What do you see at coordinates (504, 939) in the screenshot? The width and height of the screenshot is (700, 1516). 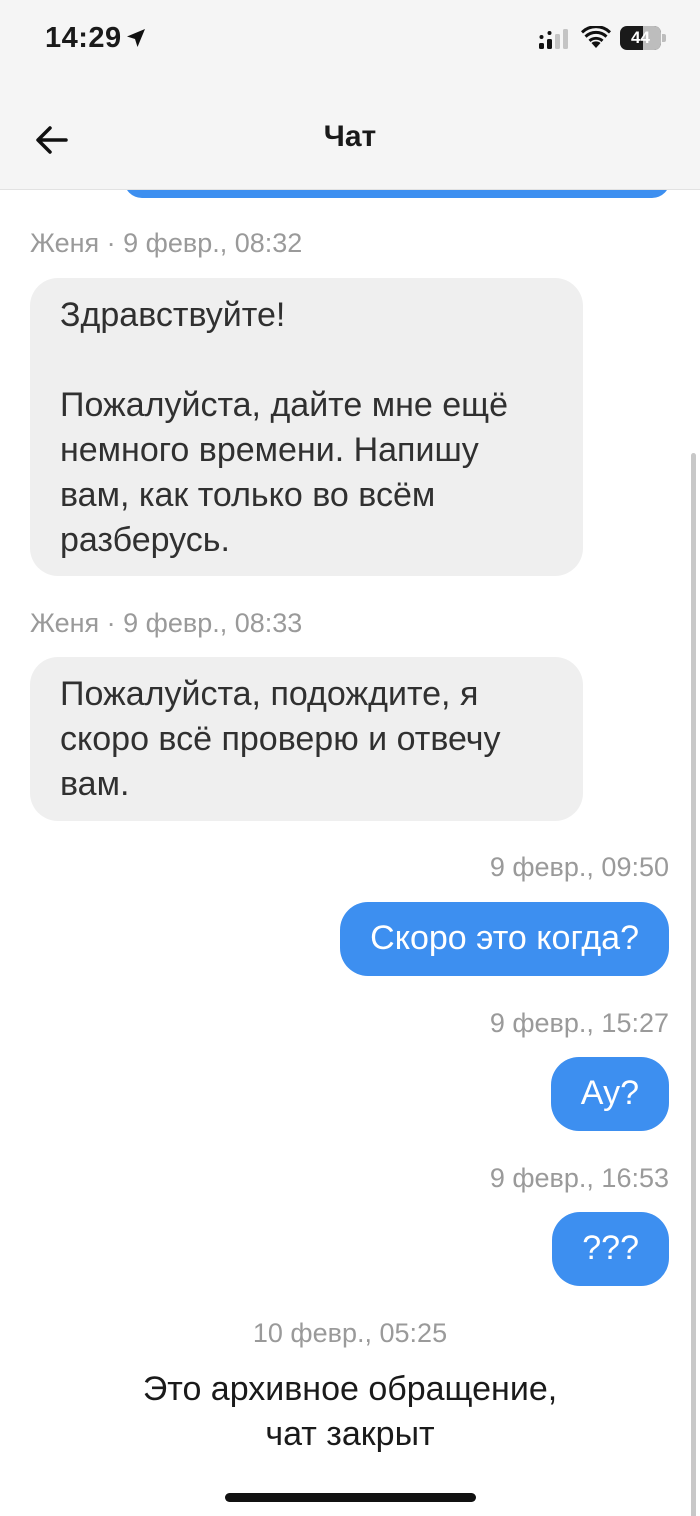 I see `outgoing-message: Скоро это когда?` at bounding box center [504, 939].